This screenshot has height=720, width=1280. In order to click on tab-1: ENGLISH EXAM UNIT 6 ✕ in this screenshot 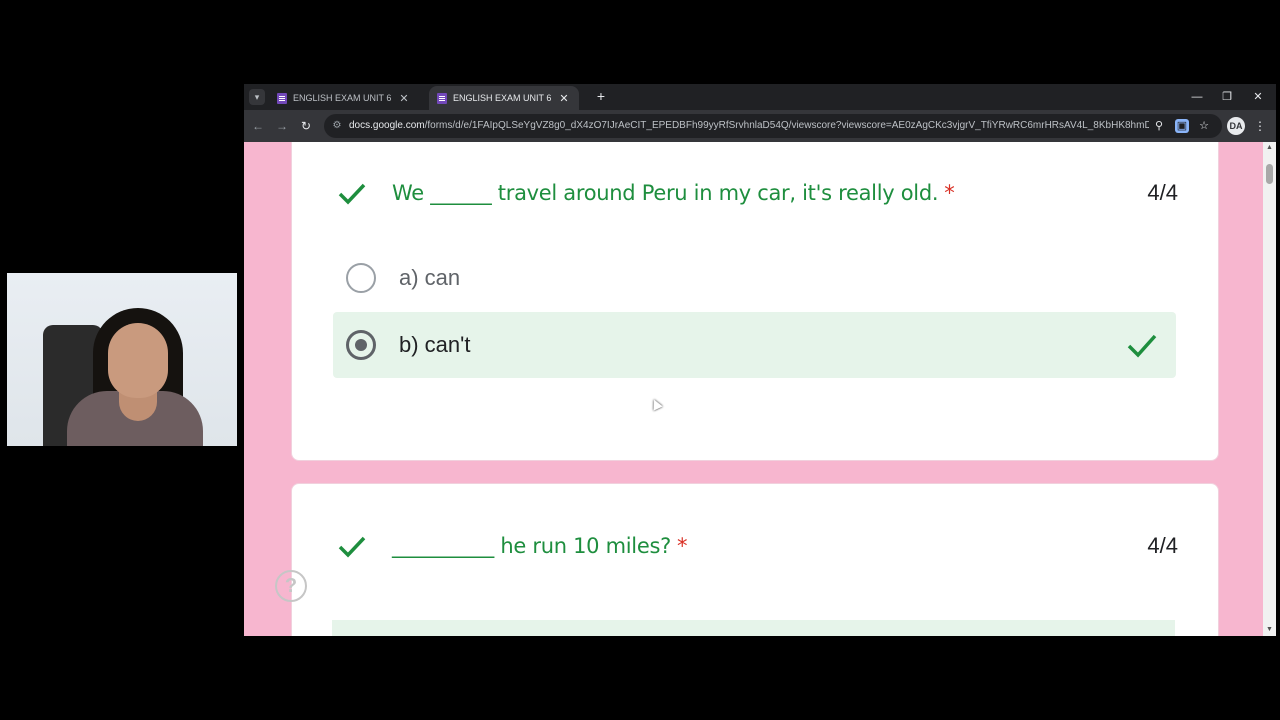, I will do `click(344, 98)`.